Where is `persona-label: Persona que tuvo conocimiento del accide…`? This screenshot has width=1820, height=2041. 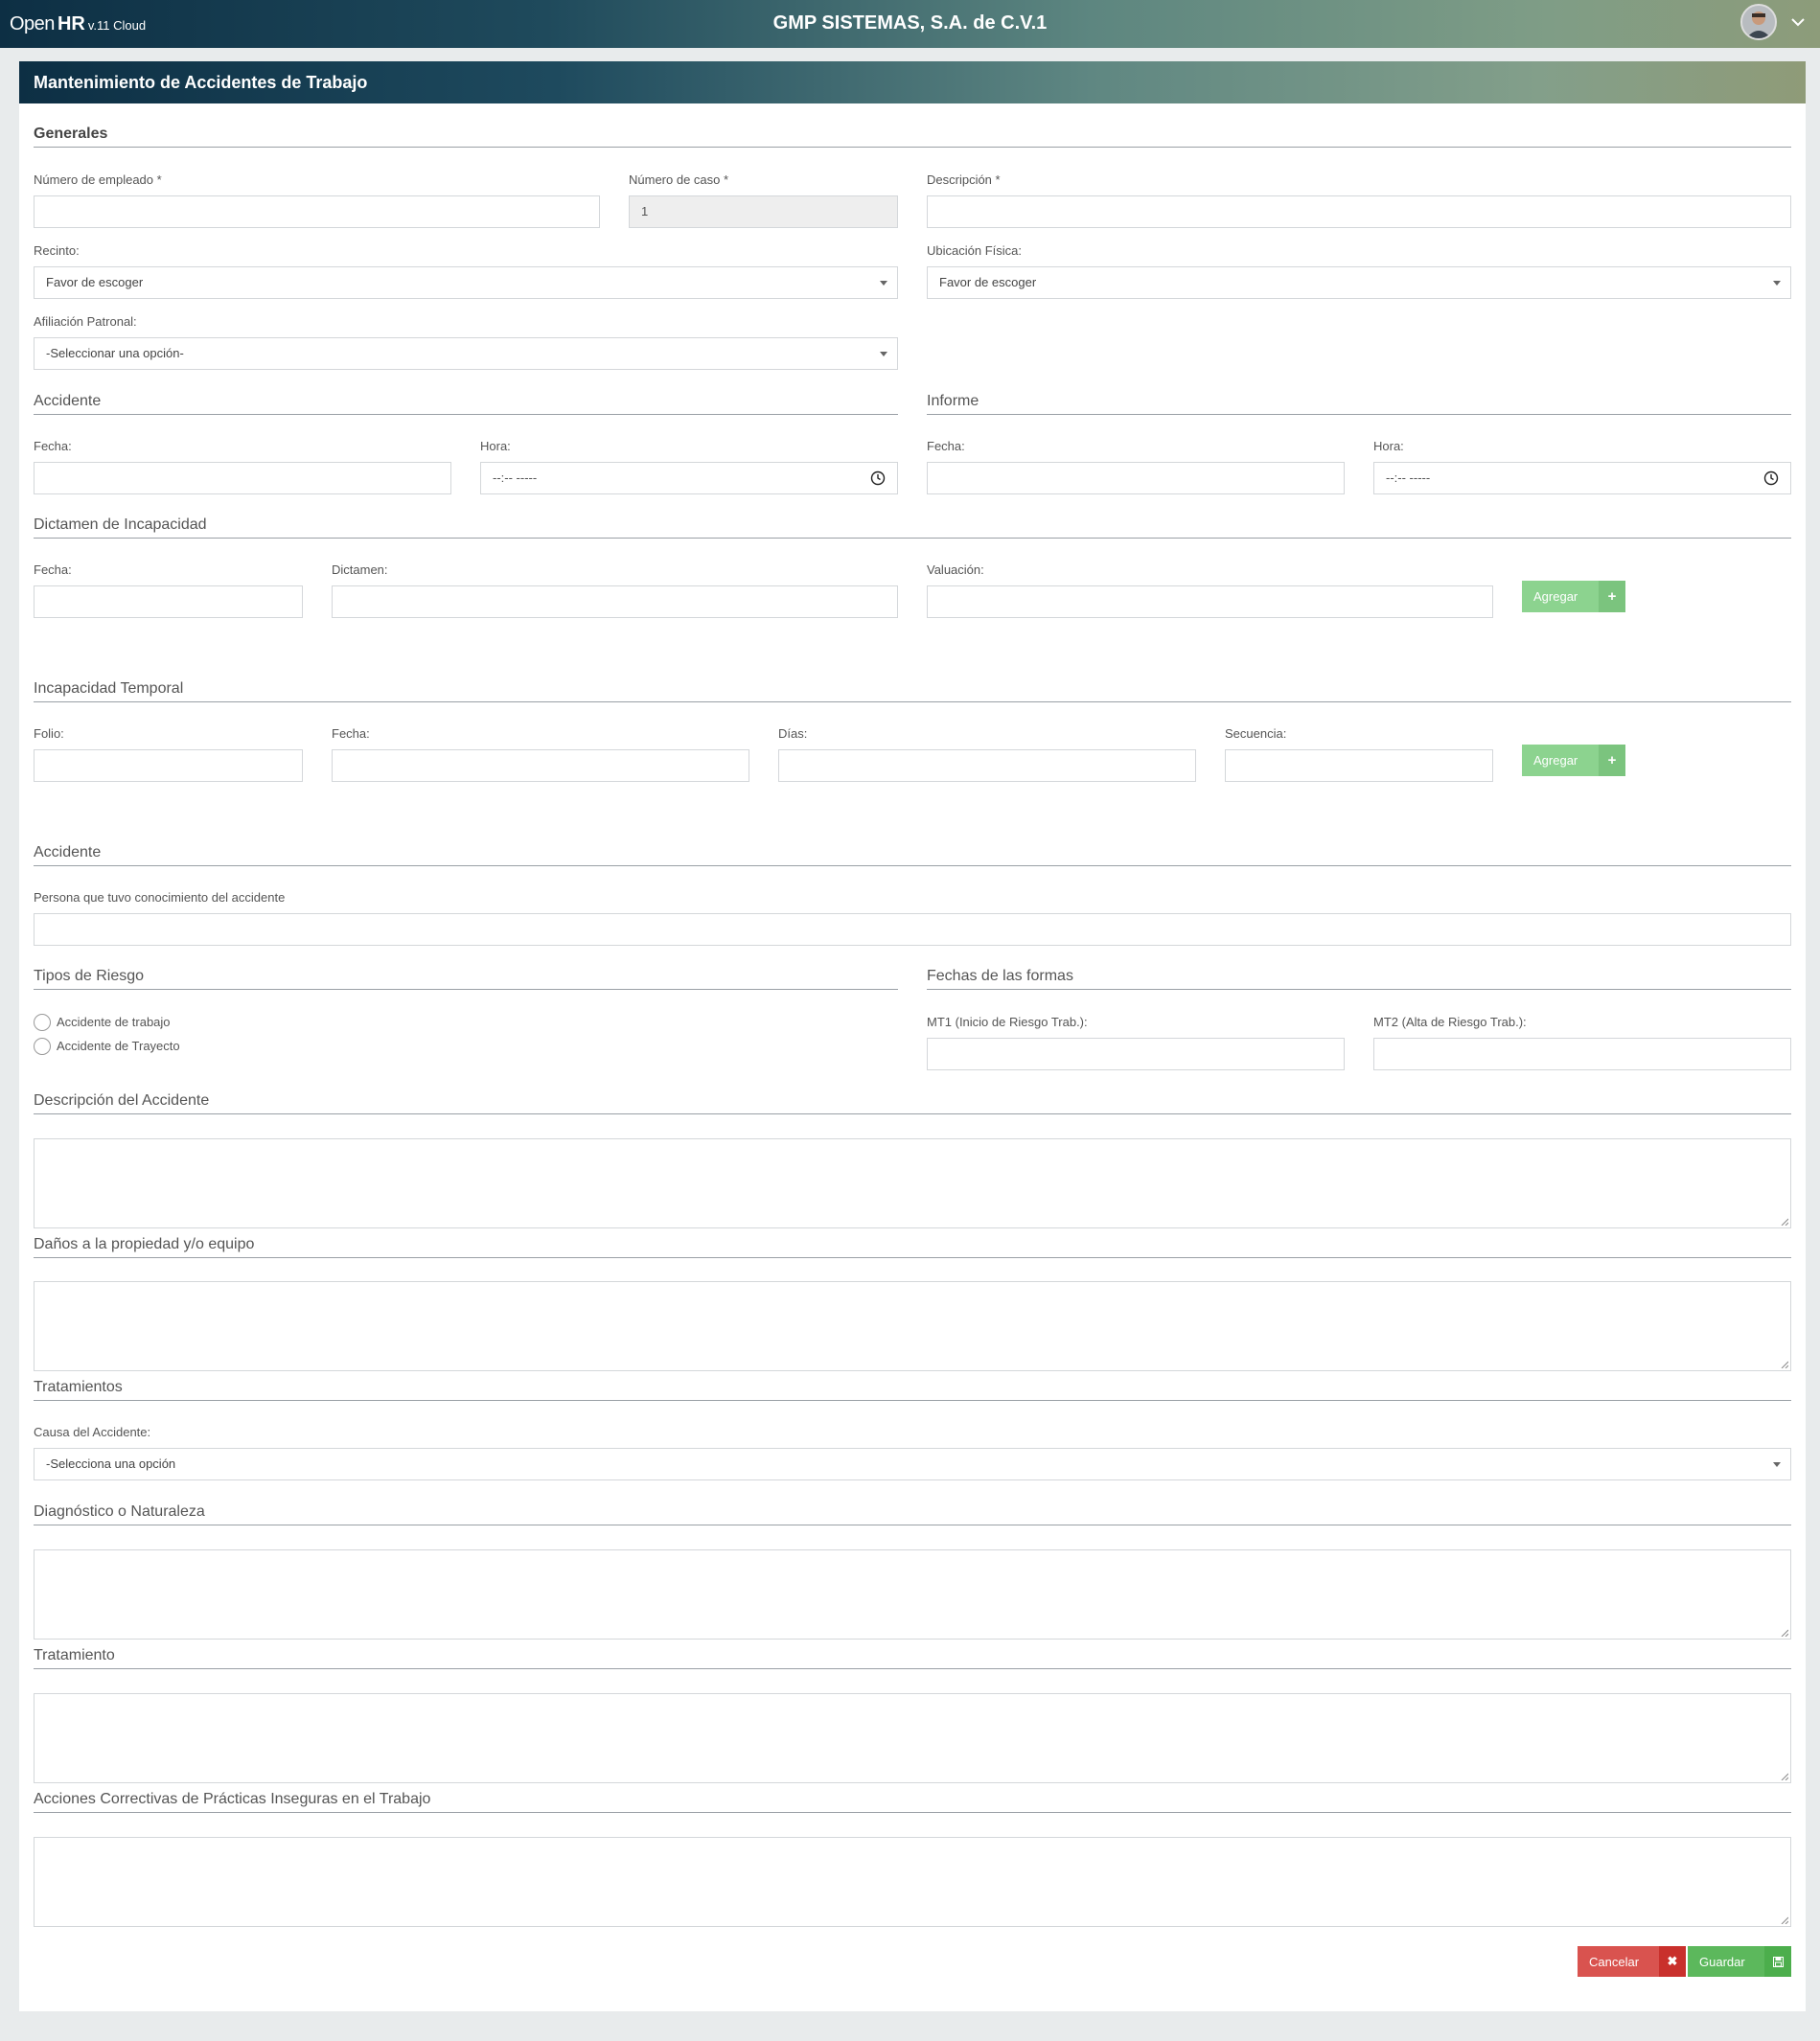
persona-label: Persona que tuvo conocimiento del accide… is located at coordinates (160, 898).